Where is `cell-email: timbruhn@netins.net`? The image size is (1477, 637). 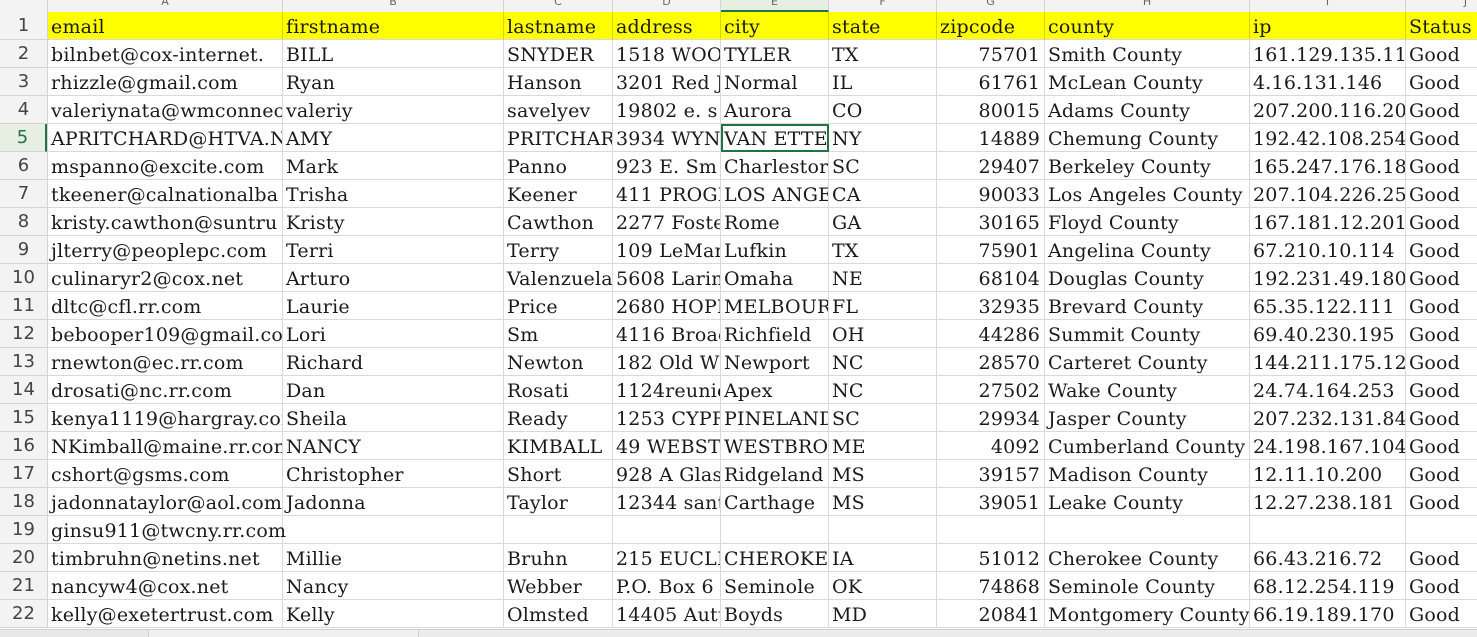
cell-email: timbruhn@netins.net is located at coordinates (165, 558).